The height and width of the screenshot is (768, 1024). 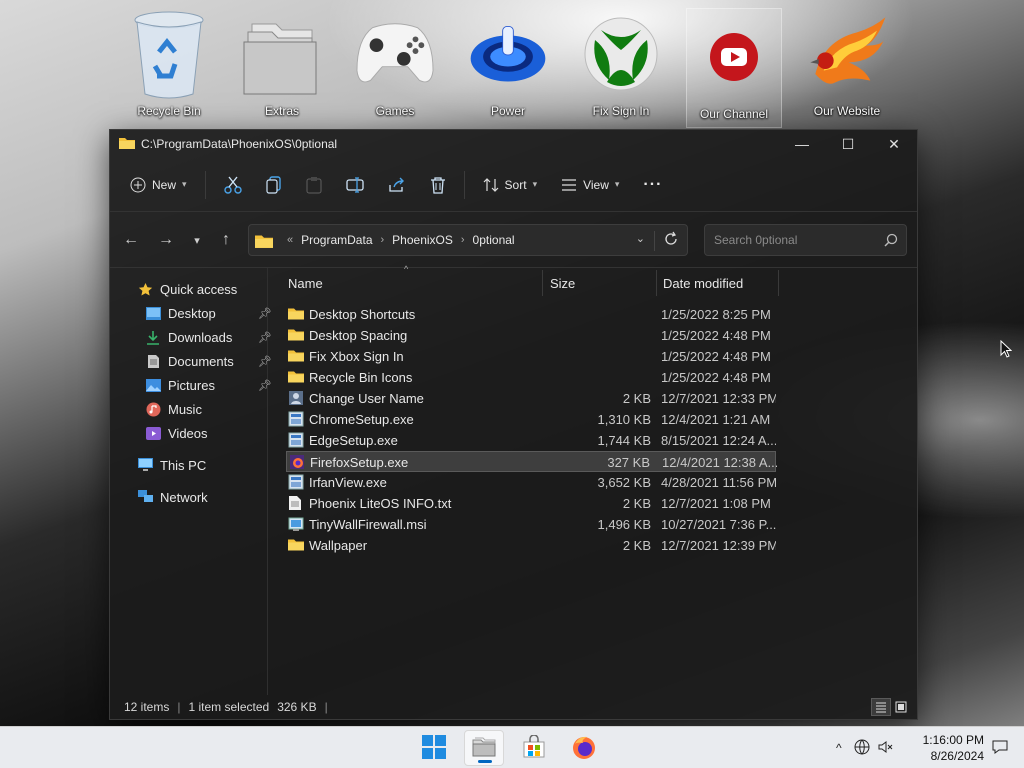 I want to click on firefox-icon, so click(x=584, y=748).